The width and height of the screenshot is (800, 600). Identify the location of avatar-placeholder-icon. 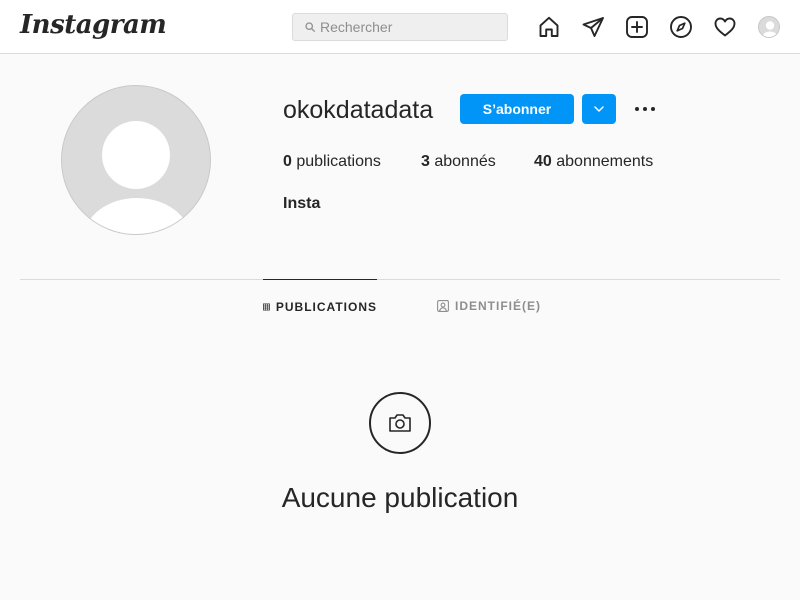
(770, 29).